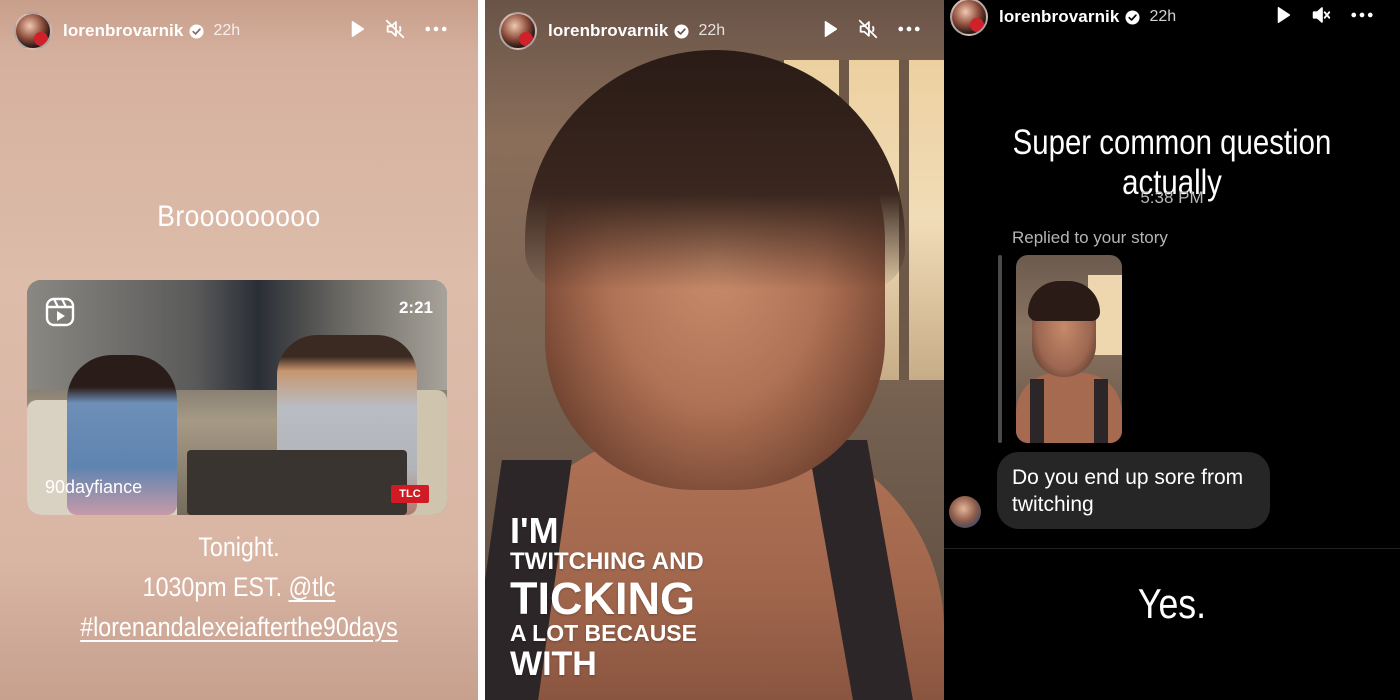  What do you see at coordinates (415, 307) in the screenshot?
I see `reel-duration: 2:21` at bounding box center [415, 307].